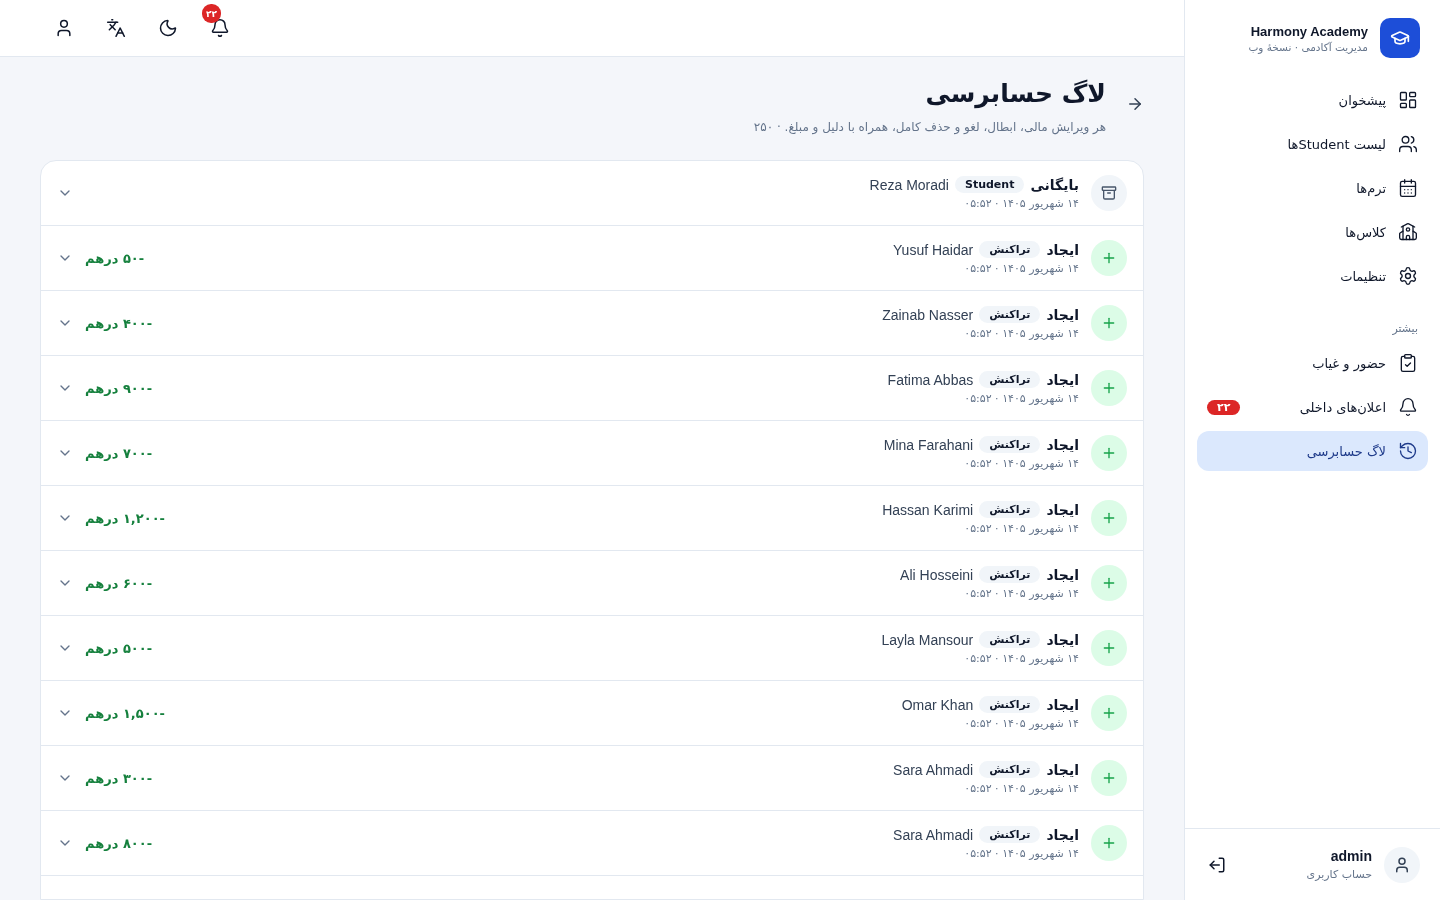 Image resolution: width=1440 pixels, height=900 pixels. I want to click on person-name: Hassan Karimi, so click(928, 509).